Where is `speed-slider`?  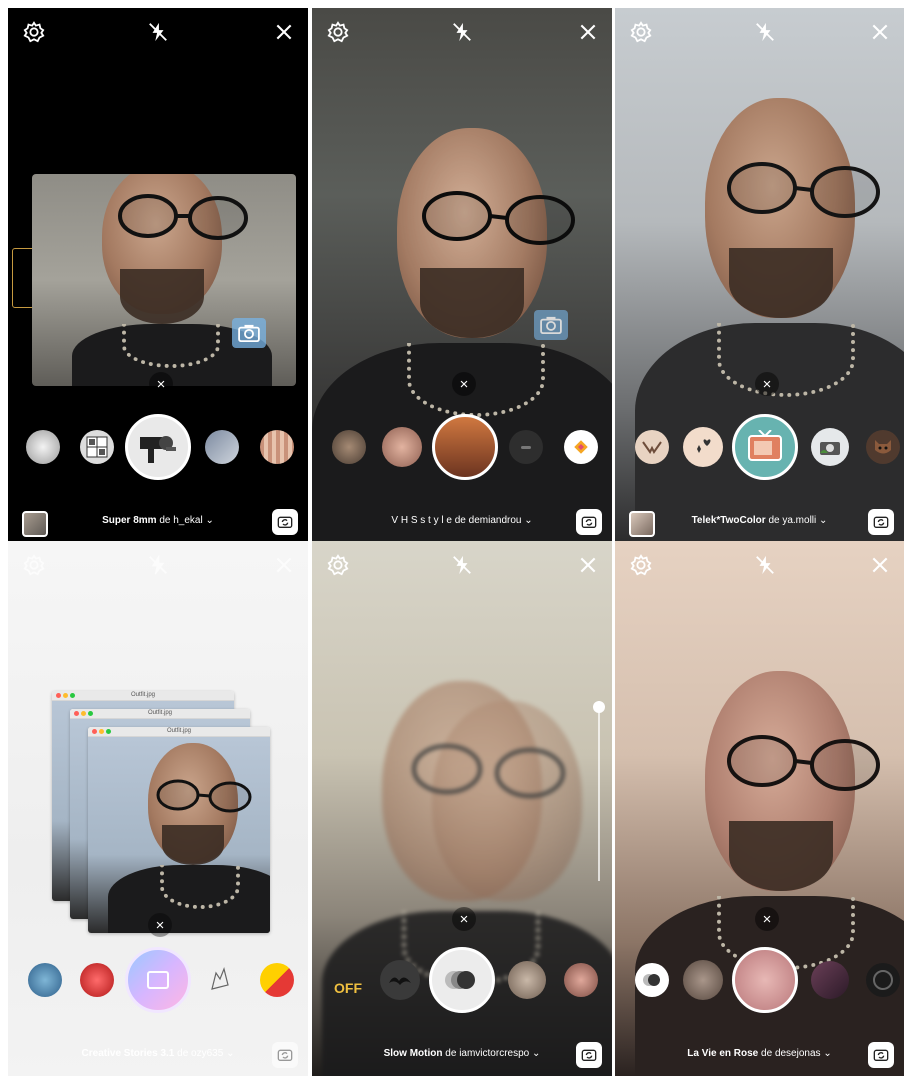 speed-slider is located at coordinates (599, 791).